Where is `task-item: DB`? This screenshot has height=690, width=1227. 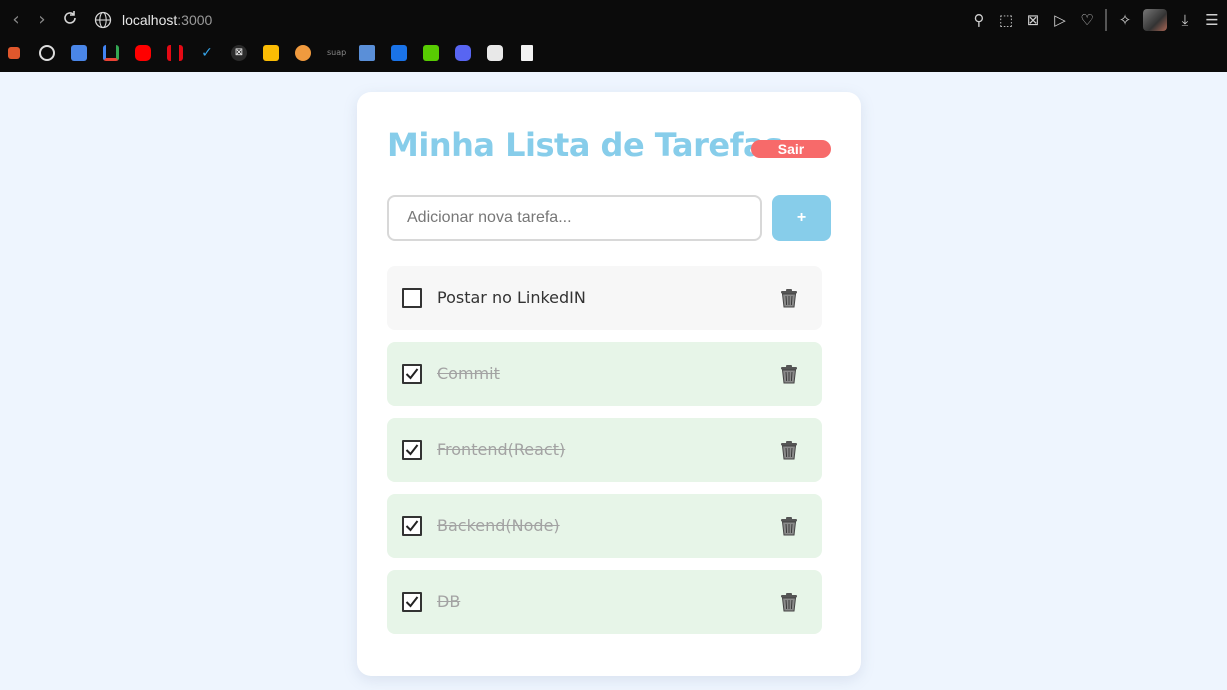 task-item: DB is located at coordinates (604, 602).